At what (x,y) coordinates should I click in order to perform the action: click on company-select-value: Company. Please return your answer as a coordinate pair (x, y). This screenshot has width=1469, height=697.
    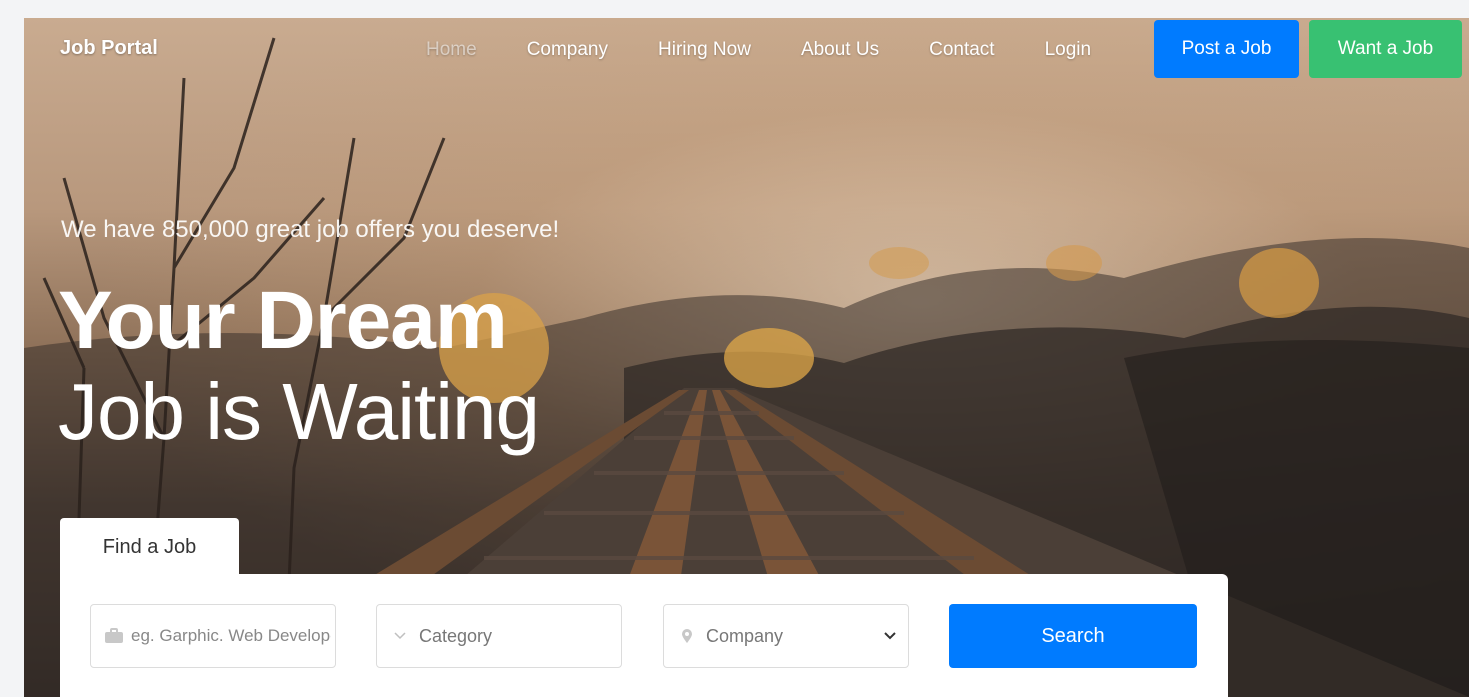
    Looking at the image, I should click on (745, 635).